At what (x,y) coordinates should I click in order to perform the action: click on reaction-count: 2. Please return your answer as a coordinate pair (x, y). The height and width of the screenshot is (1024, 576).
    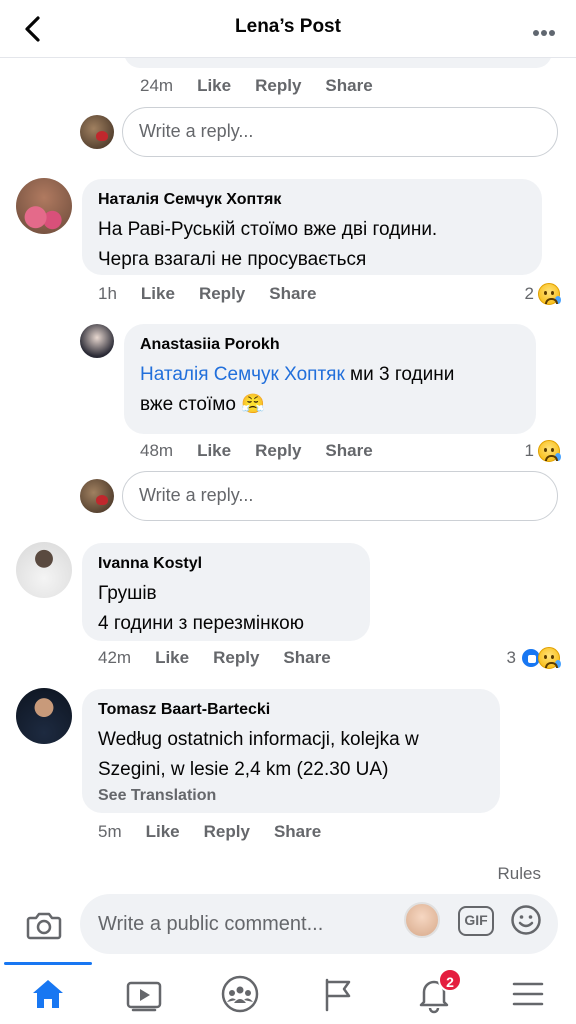
    Looking at the image, I should click on (529, 293).